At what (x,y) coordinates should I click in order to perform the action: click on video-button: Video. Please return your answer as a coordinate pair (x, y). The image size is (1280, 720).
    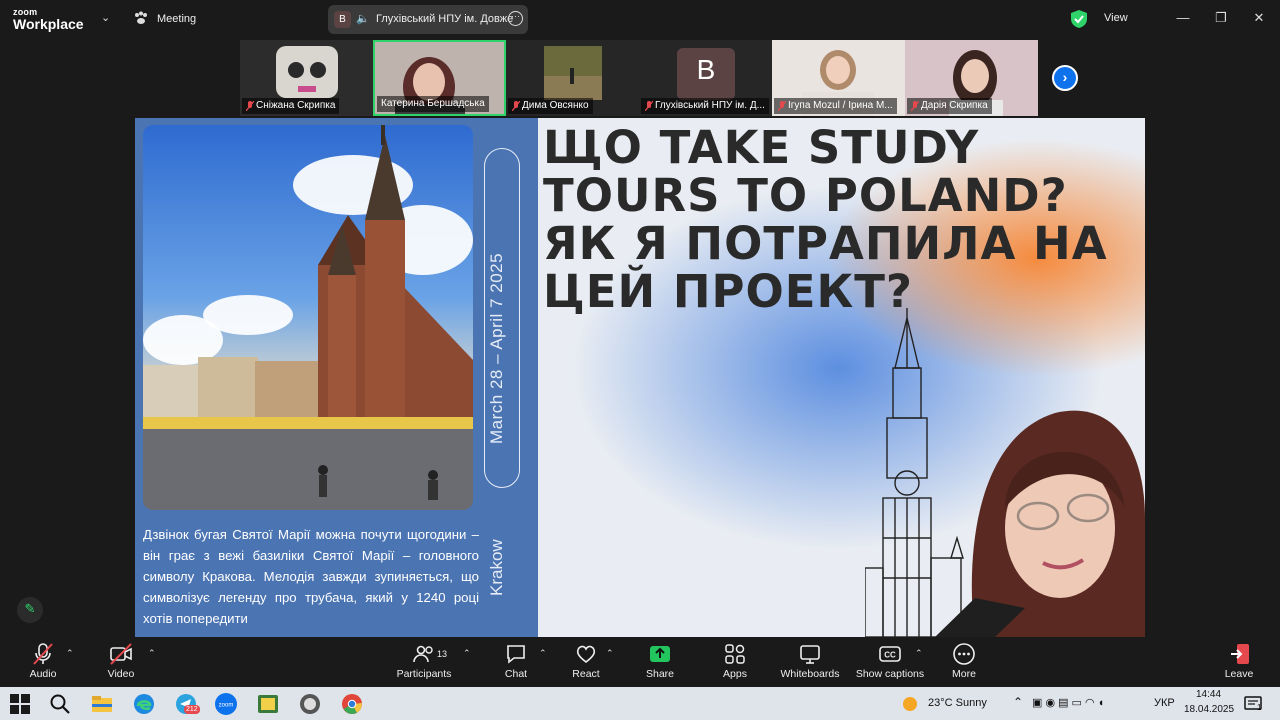
    Looking at the image, I should click on (121, 663).